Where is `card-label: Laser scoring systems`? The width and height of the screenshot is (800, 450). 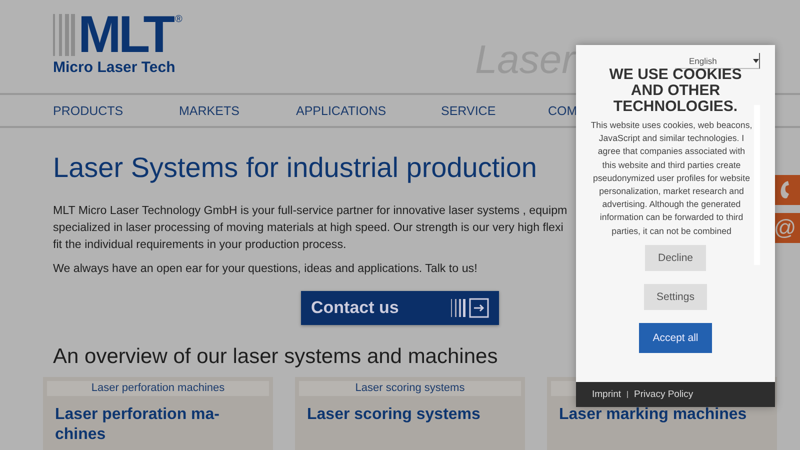 card-label: Laser scoring systems is located at coordinates (410, 388).